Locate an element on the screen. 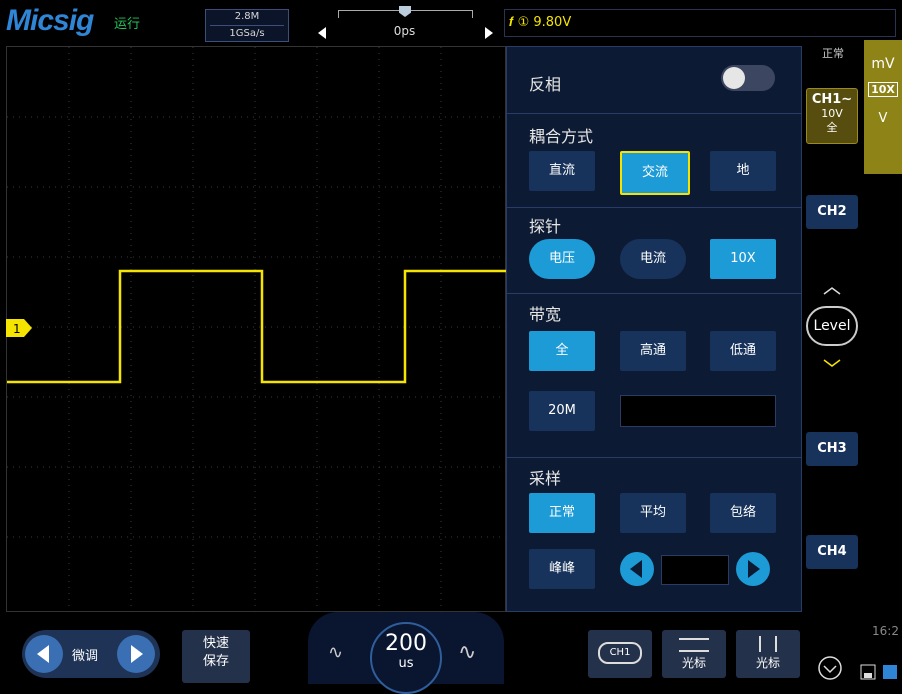  quick-save-button: 快速 保存 is located at coordinates (216, 656).